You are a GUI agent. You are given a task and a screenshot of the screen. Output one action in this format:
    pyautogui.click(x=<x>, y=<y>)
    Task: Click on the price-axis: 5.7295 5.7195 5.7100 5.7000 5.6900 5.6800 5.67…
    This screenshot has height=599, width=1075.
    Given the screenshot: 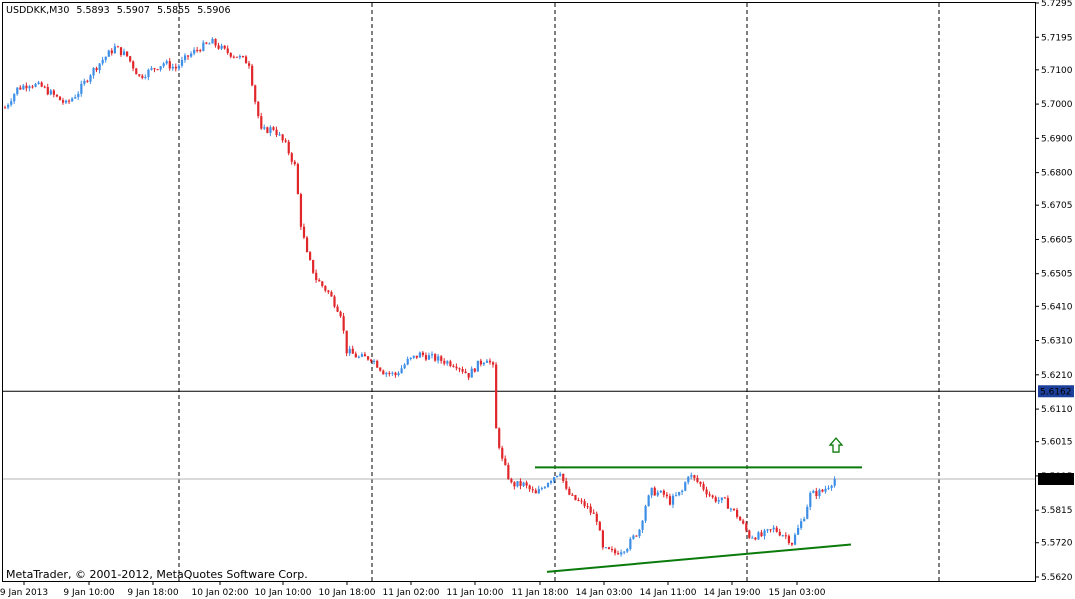 What is the action you would take?
    pyautogui.click(x=1054, y=291)
    